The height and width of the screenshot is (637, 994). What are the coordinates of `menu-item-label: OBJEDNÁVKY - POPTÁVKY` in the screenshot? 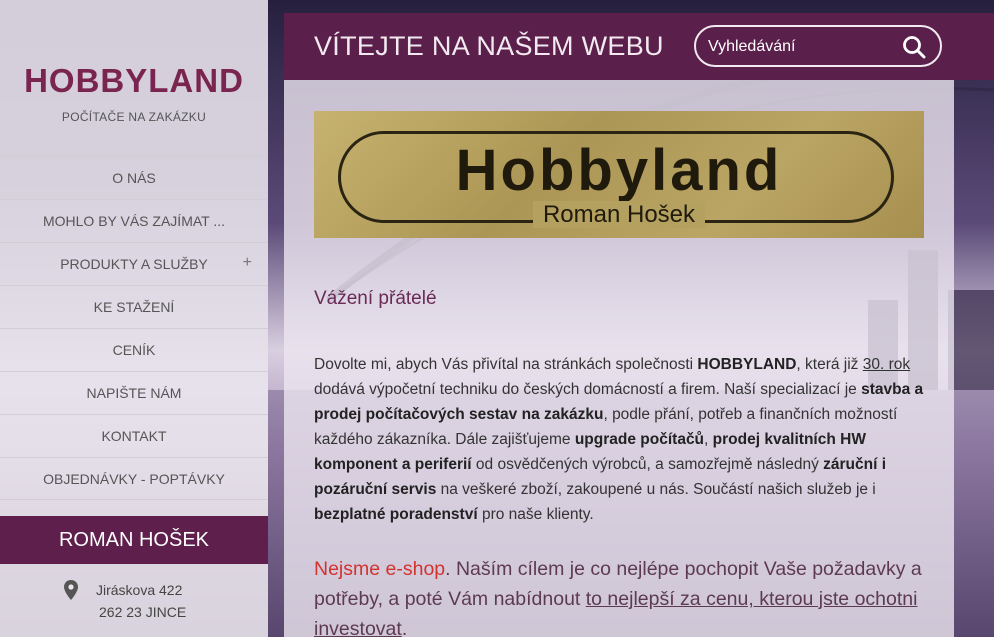 It's located at (134, 478).